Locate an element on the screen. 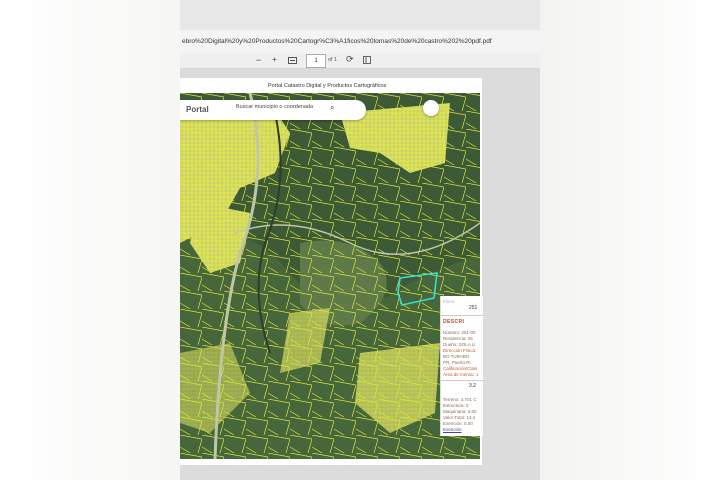 The image size is (720, 480). info-mid-number: 3.2 is located at coordinates (472, 386).